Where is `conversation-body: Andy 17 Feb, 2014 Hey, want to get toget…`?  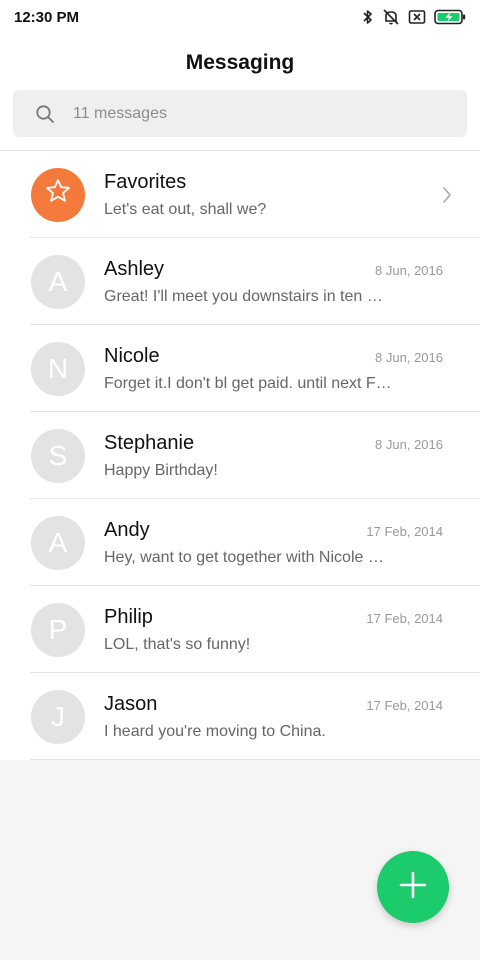
conversation-body: Andy 17 Feb, 2014 Hey, want to get toget… is located at coordinates (273, 543).